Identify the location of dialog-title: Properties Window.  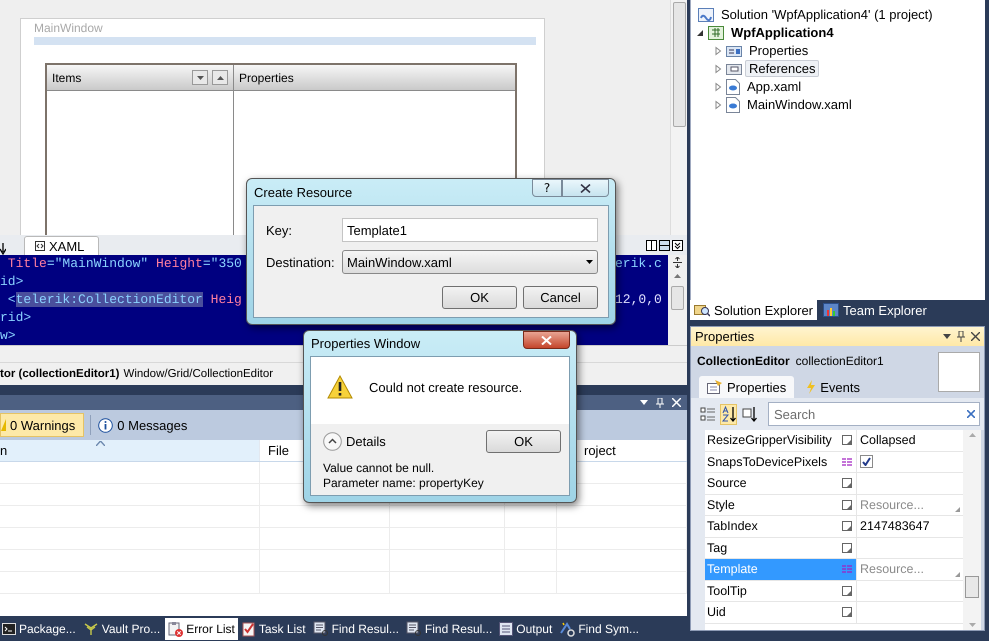
(366, 343).